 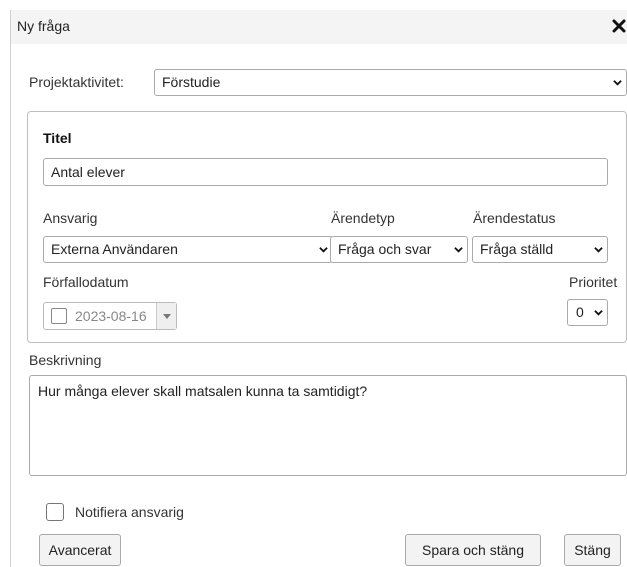 I want to click on notify-responsible-label: Notifiera ansvarig, so click(x=129, y=512).